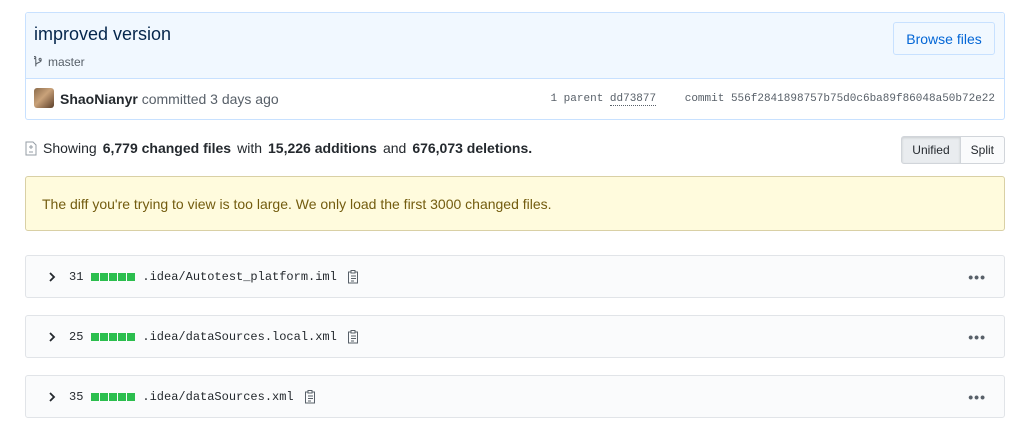 Image resolution: width=1027 pixels, height=437 pixels. I want to click on file-name: .idea/Autotest_platform.iml, so click(239, 277).